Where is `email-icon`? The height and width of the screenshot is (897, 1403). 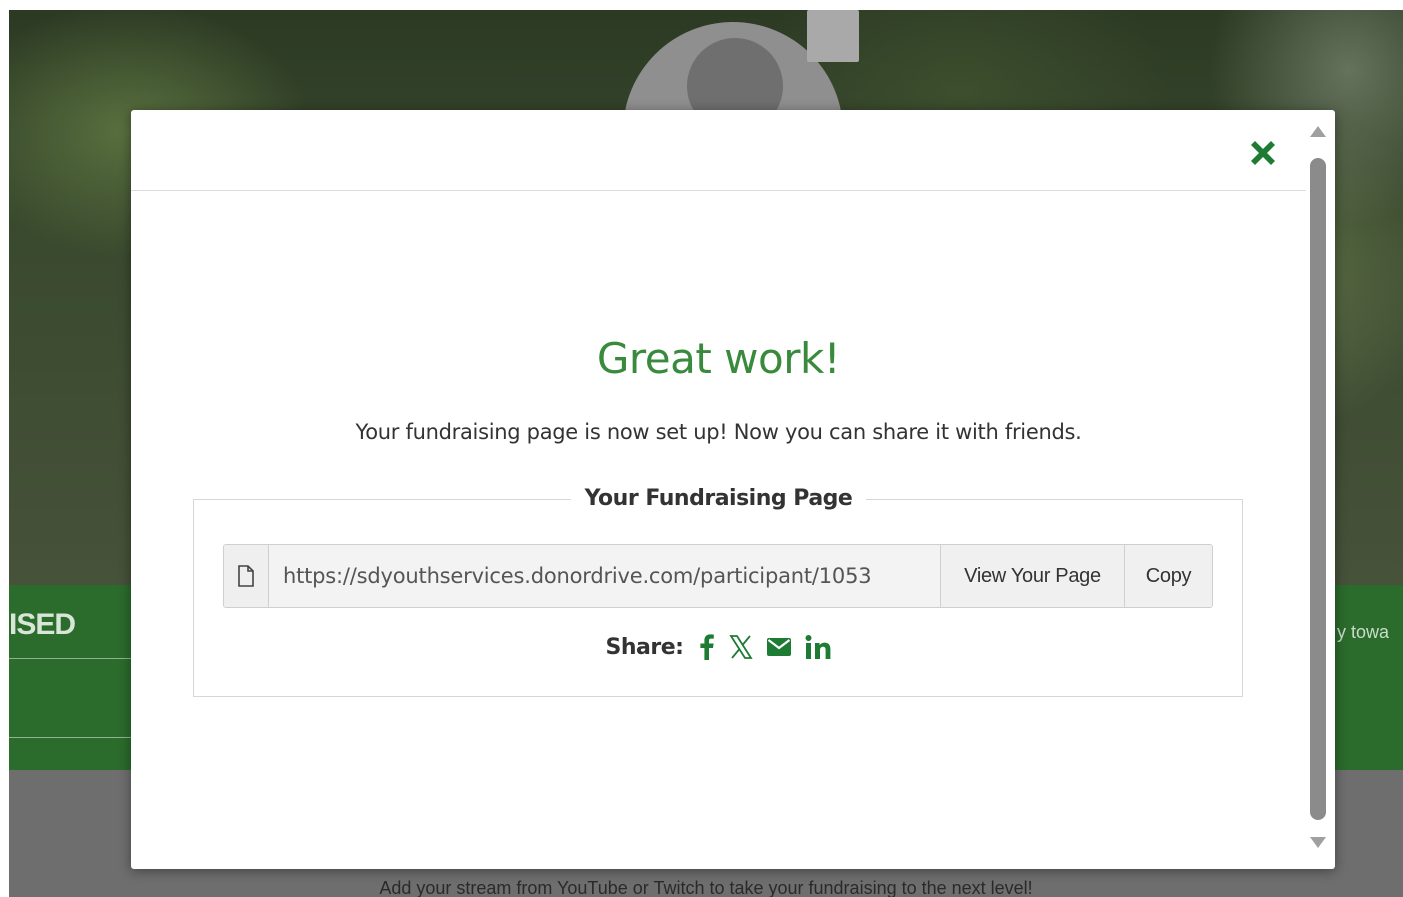
email-icon is located at coordinates (779, 647).